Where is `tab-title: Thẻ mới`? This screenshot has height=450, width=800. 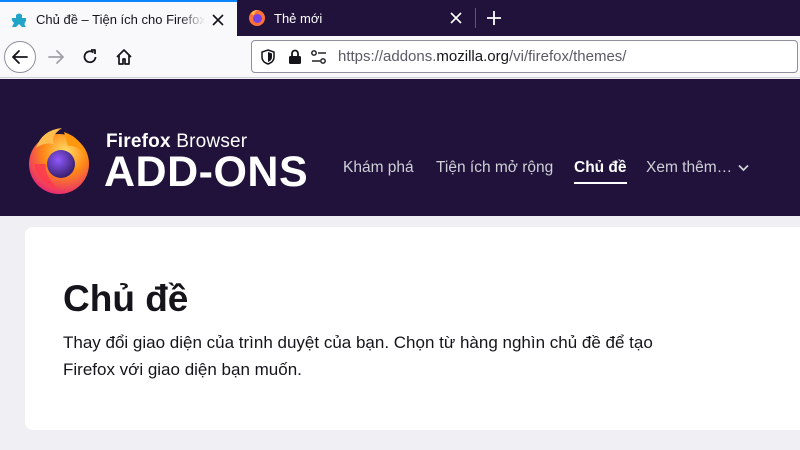
tab-title: Thẻ mới is located at coordinates (298, 18).